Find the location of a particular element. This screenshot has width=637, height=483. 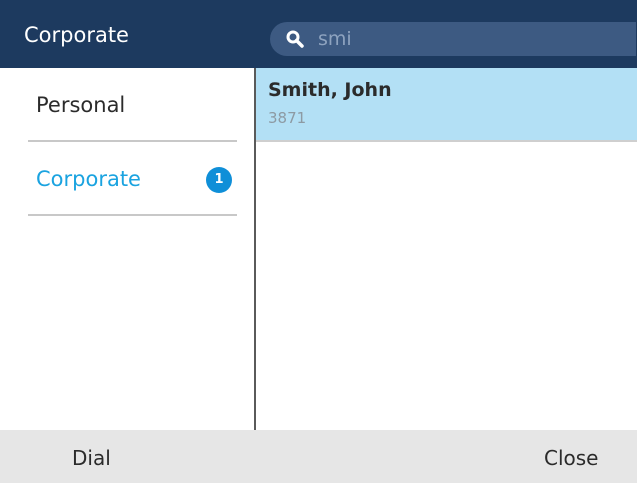

result-count-badge: 1 is located at coordinates (219, 180).